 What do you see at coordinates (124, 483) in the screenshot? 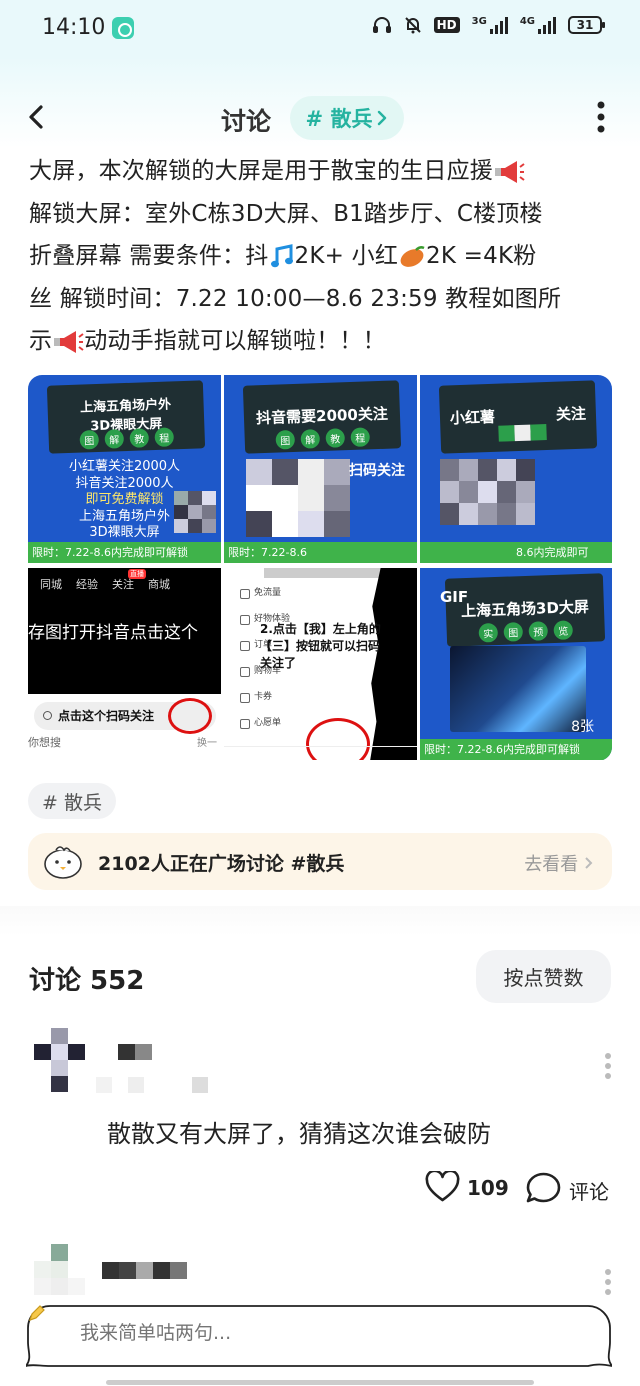
I see `tile-text-line: 抖音关注2000人` at bounding box center [124, 483].